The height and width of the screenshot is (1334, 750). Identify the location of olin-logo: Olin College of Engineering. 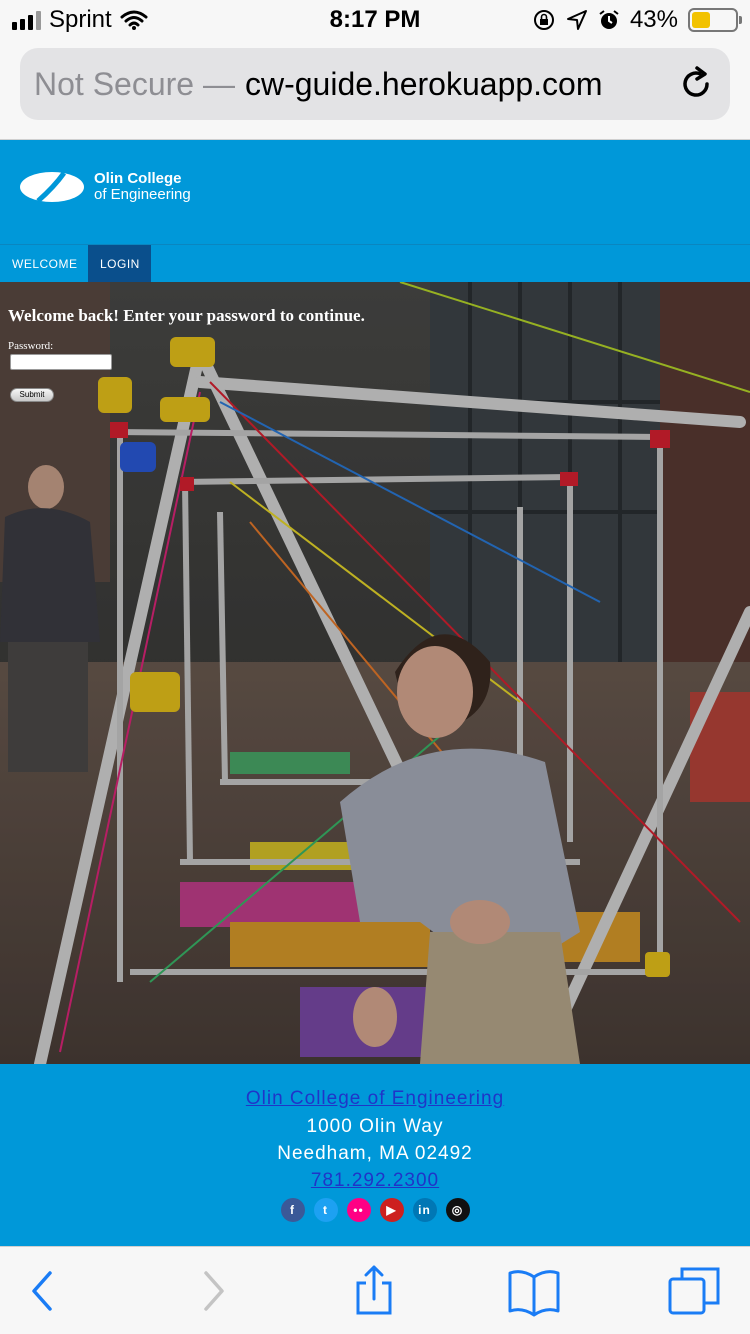
(105, 187).